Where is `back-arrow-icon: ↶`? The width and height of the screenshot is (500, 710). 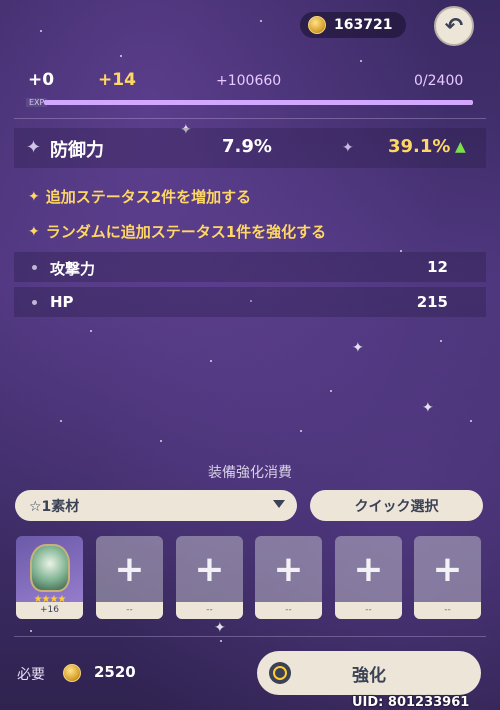 back-arrow-icon: ↶ is located at coordinates (454, 26).